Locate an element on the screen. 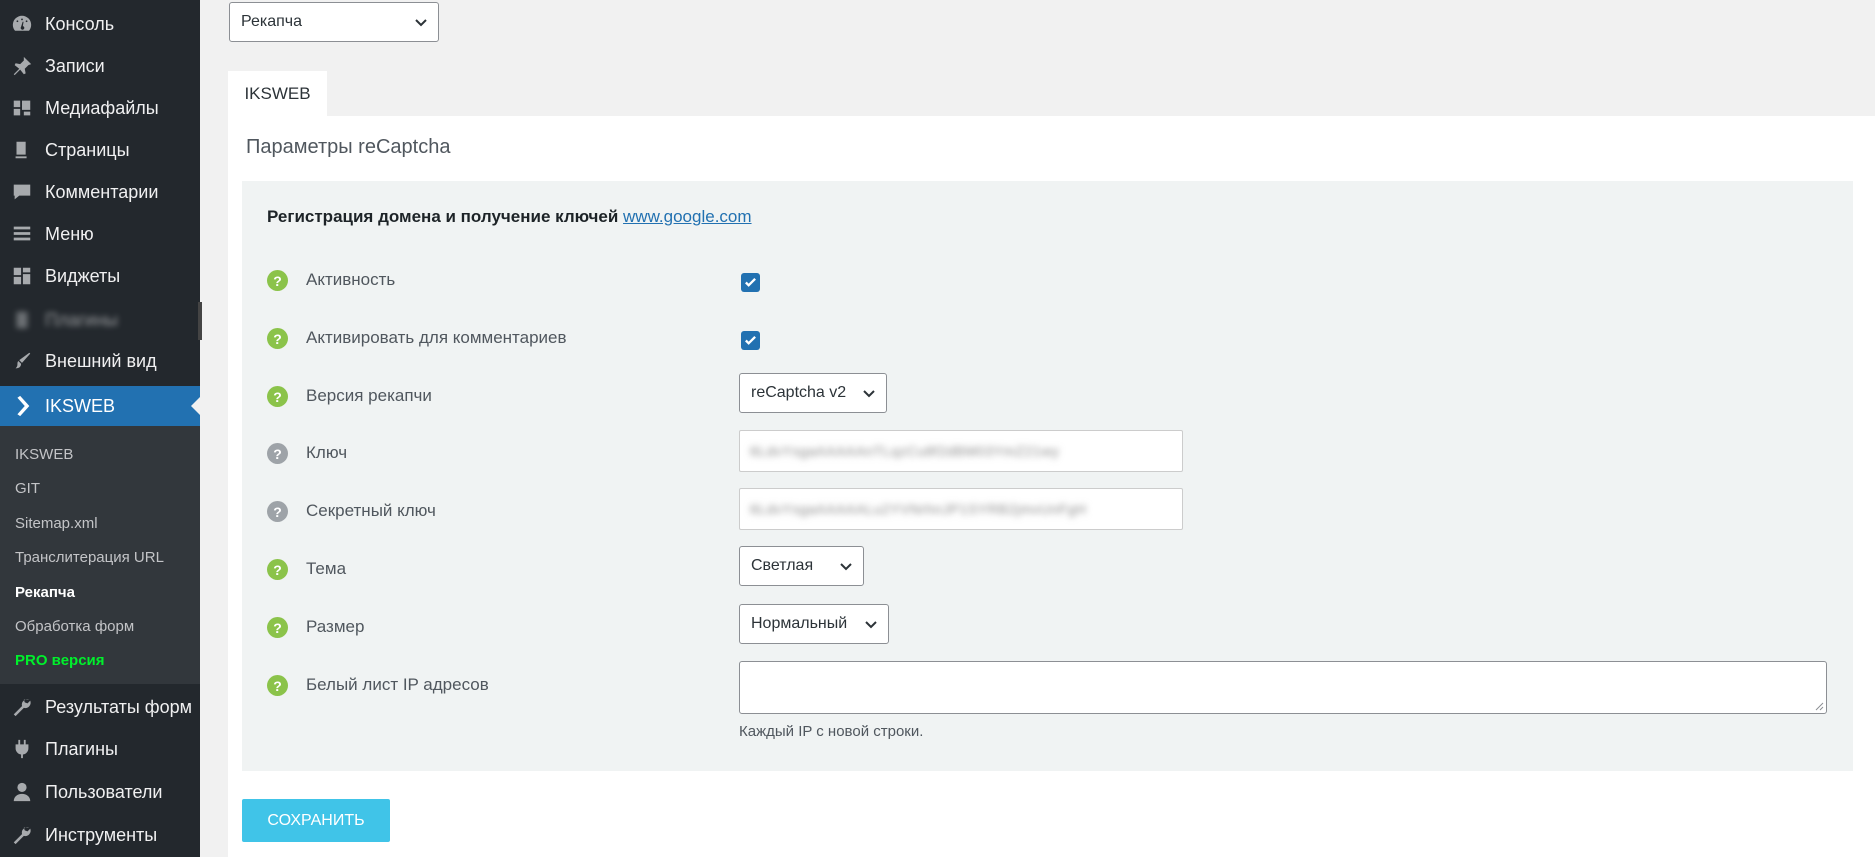 Image resolution: width=1875 pixels, height=857 pixels. label-theme: Тема is located at coordinates (326, 568).